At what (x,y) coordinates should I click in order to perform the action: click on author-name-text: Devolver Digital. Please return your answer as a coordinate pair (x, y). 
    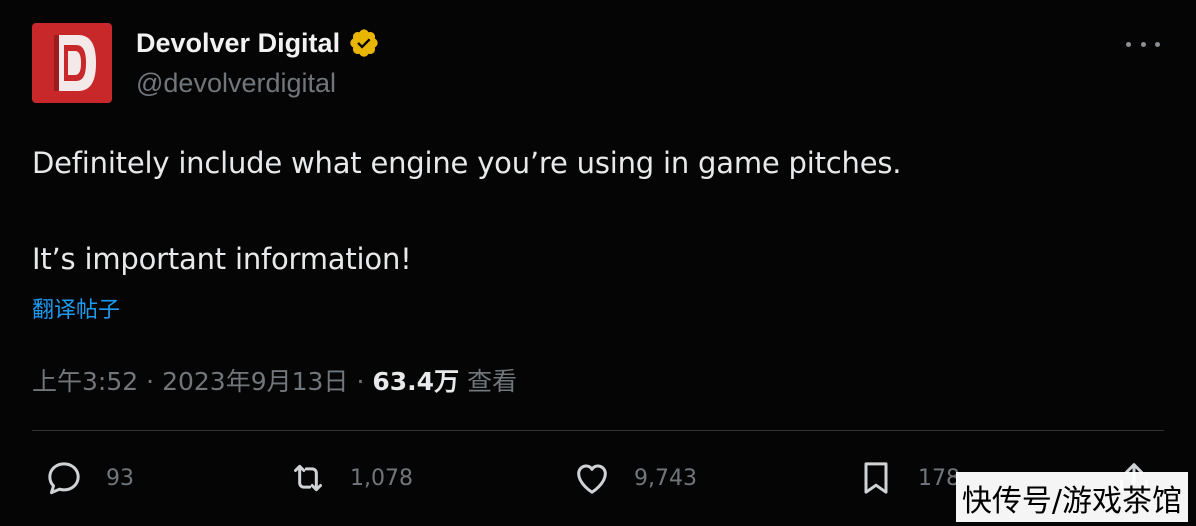
    Looking at the image, I should click on (238, 42).